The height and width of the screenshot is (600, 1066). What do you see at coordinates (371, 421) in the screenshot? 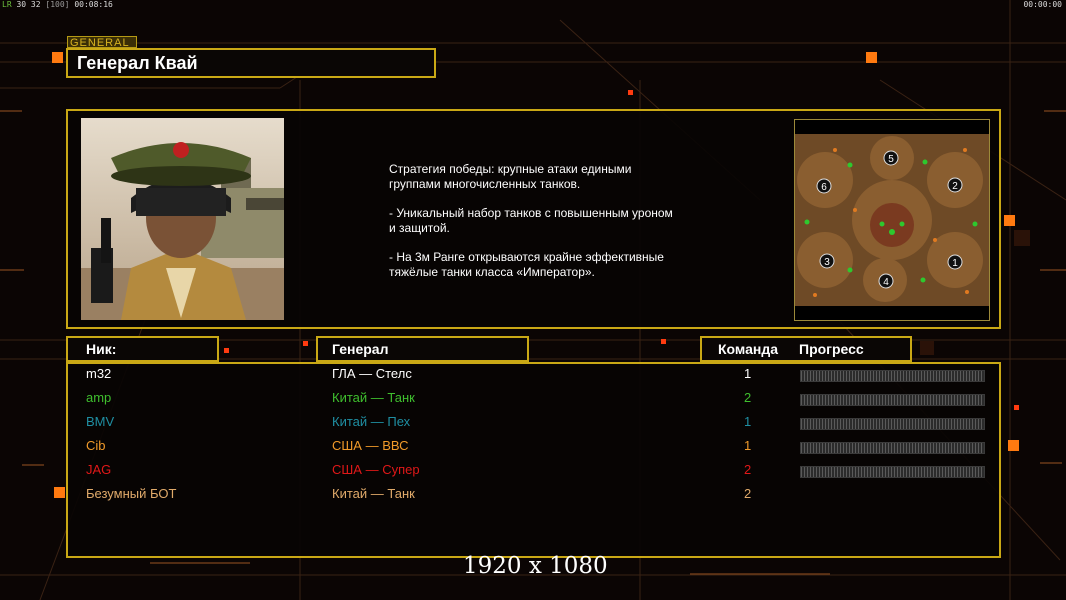
I see `player-general: Китай — Пех` at bounding box center [371, 421].